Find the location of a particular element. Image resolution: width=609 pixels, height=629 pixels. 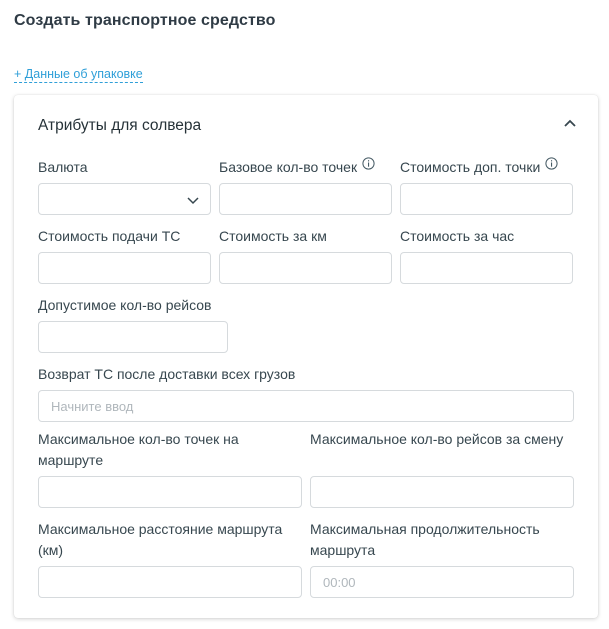

extra-point-cost-label: Стоимость доп. точки is located at coordinates (479, 167).